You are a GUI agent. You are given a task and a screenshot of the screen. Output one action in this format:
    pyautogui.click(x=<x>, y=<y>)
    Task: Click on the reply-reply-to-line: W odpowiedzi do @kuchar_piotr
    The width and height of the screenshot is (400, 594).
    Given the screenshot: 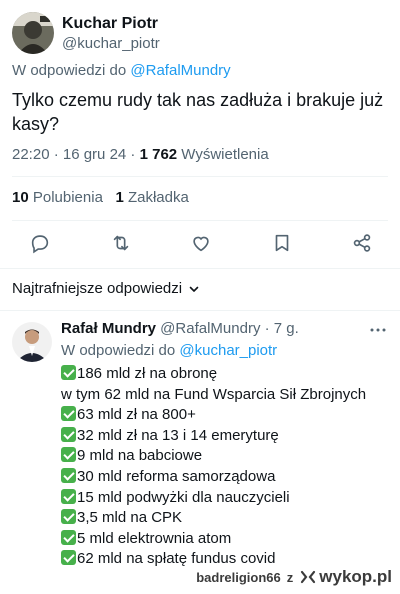 What is the action you would take?
    pyautogui.click(x=169, y=350)
    